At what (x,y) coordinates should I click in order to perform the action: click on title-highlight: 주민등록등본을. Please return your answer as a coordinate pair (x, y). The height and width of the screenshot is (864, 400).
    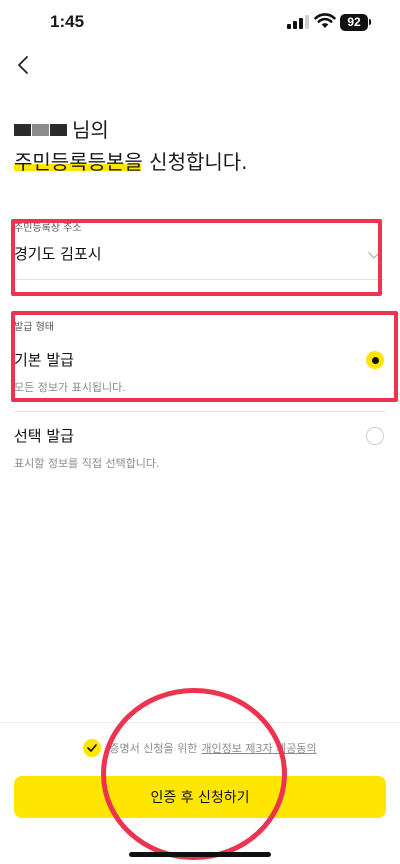
    Looking at the image, I should click on (78, 162).